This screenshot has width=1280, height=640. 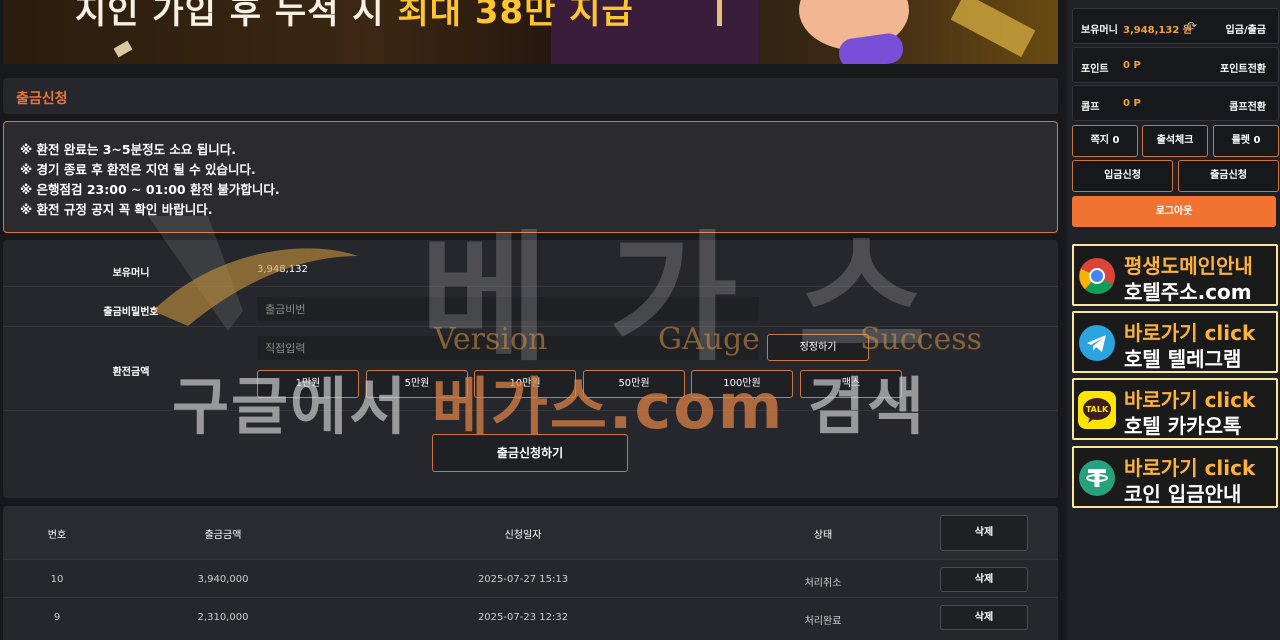 I want to click on sidebar-balance-value: 3,948,132 원, so click(x=1157, y=30).